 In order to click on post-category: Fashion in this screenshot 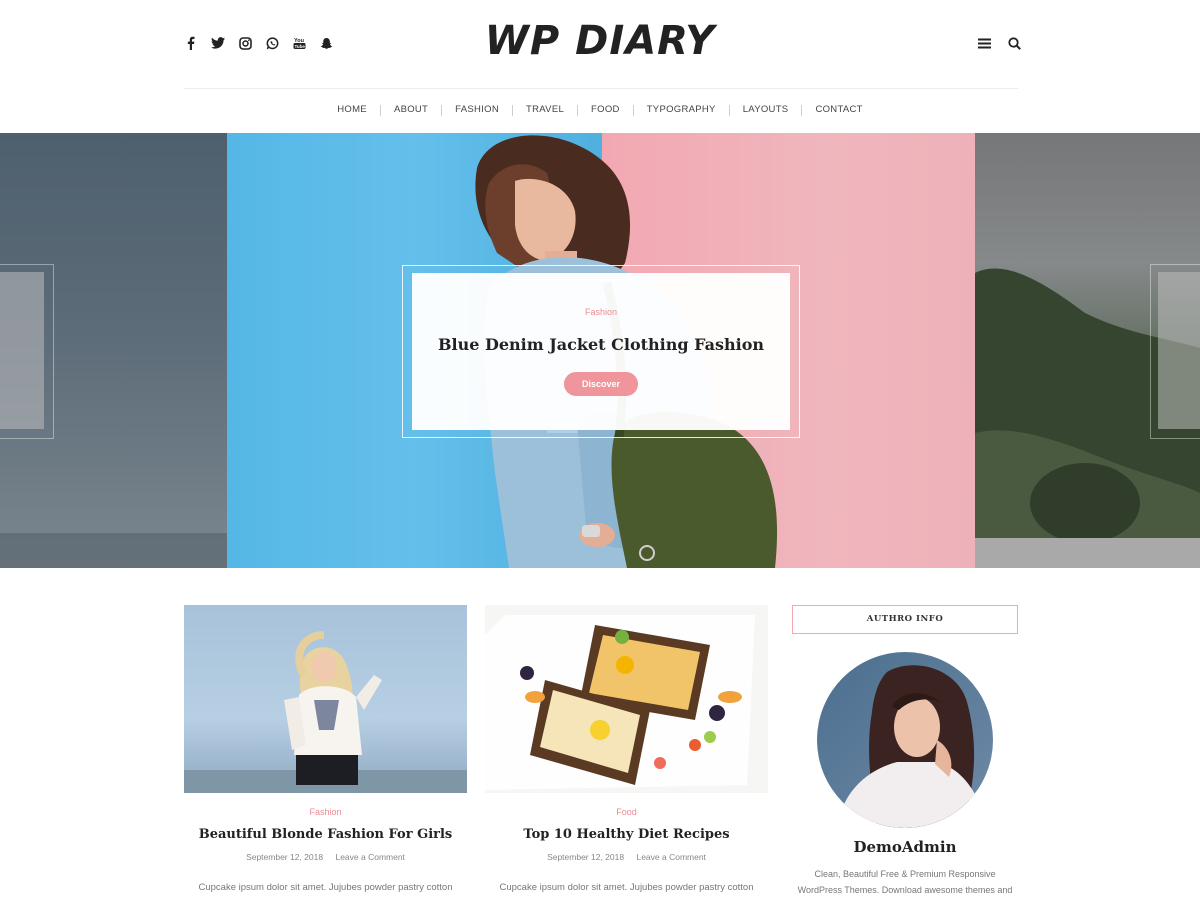, I will do `click(325, 812)`.